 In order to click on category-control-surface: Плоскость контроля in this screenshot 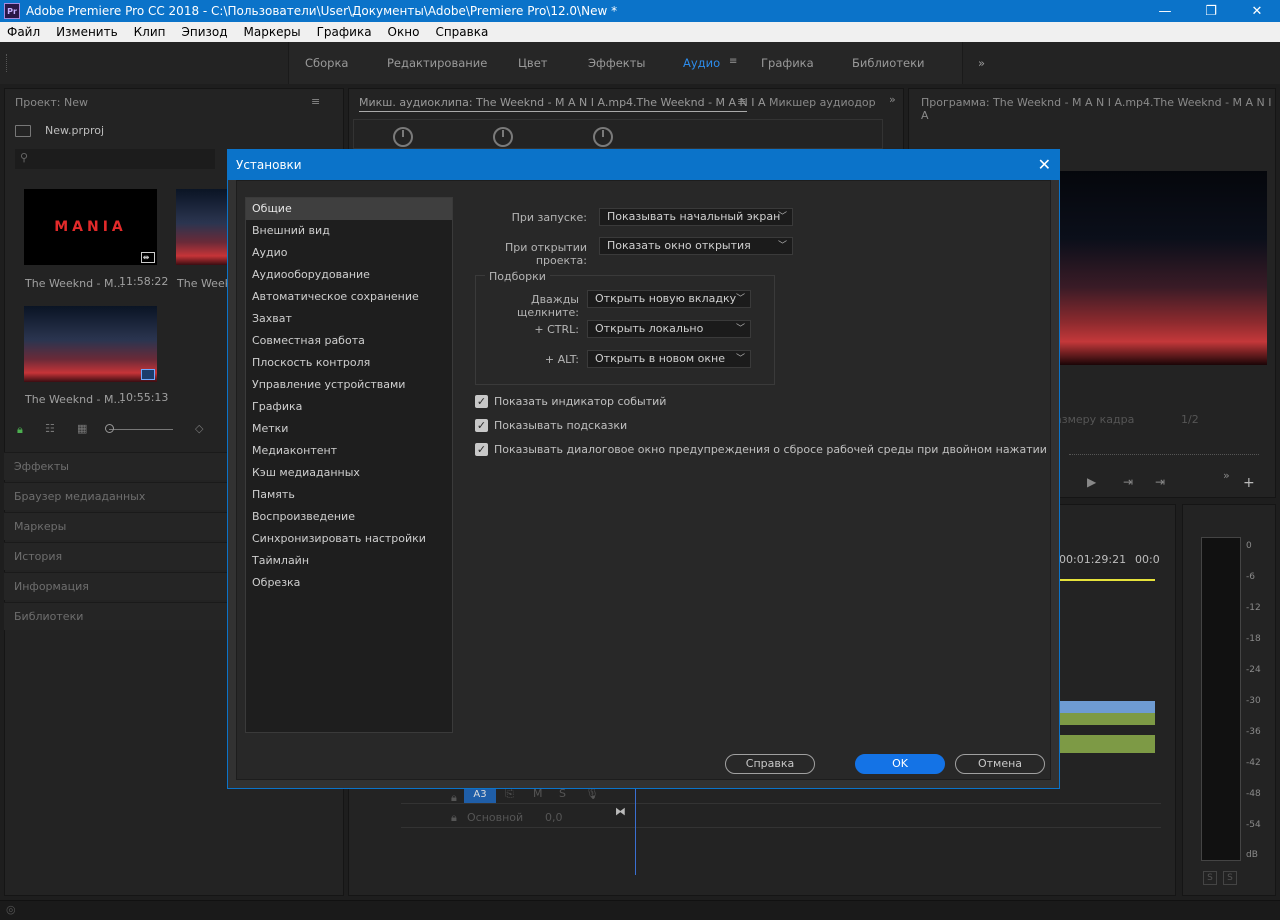, I will do `click(349, 363)`.